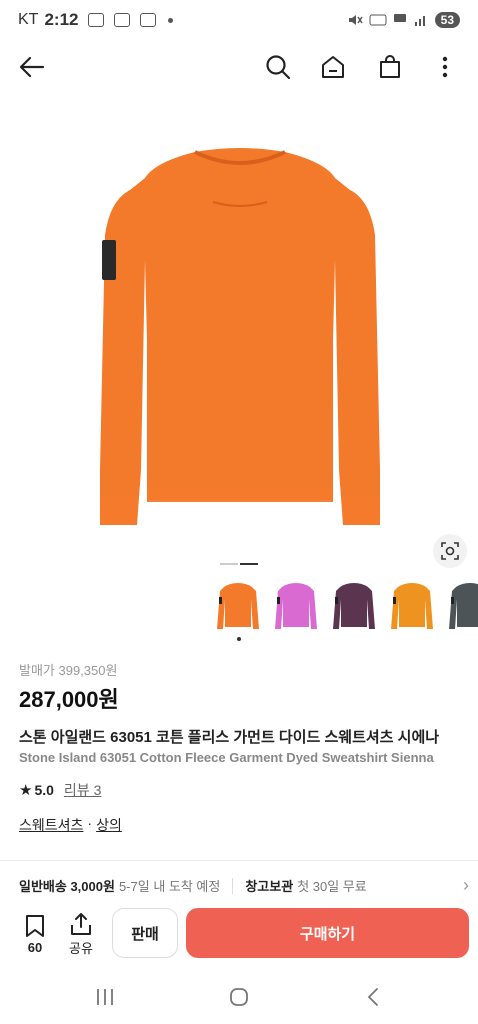 The width and height of the screenshot is (478, 1024). I want to click on price: 287,000원, so click(69, 699).